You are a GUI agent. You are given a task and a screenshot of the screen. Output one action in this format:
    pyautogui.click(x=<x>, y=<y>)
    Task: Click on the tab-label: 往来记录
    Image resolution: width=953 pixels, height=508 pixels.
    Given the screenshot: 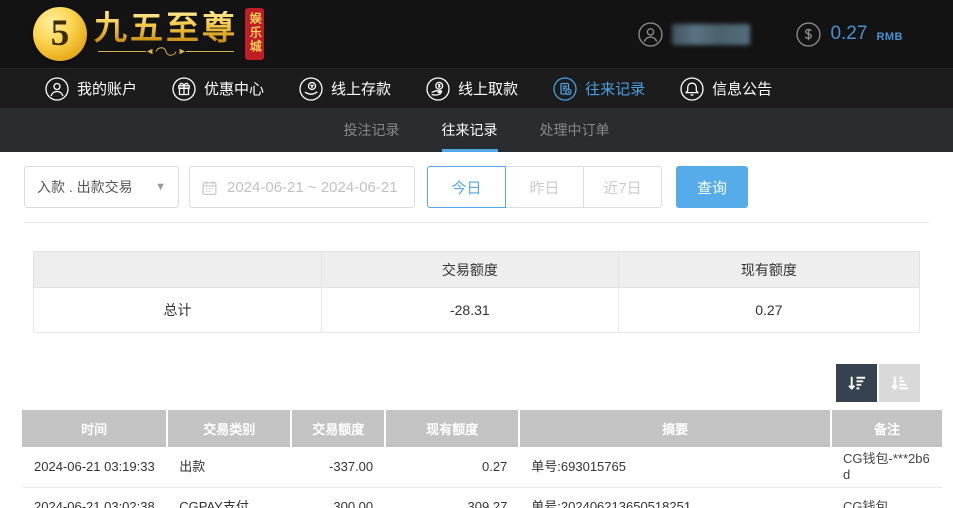 What is the action you would take?
    pyautogui.click(x=469, y=130)
    